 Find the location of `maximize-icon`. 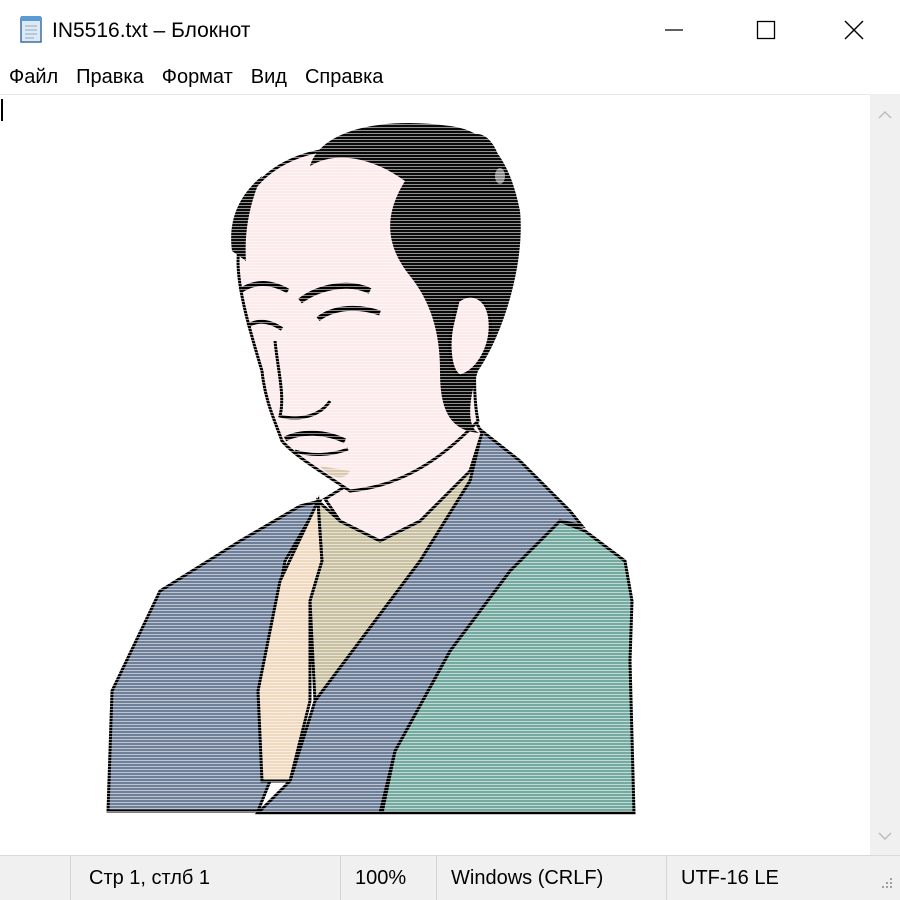

maximize-icon is located at coordinates (766, 30).